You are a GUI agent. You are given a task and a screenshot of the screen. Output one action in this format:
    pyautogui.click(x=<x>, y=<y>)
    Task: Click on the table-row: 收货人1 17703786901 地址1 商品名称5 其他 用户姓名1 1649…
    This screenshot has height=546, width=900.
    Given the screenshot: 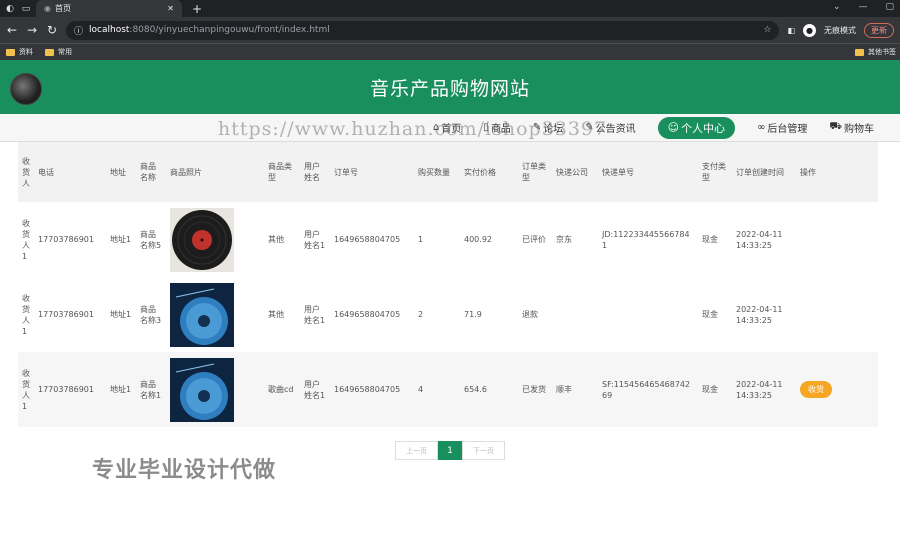 What is the action you would take?
    pyautogui.click(x=448, y=239)
    